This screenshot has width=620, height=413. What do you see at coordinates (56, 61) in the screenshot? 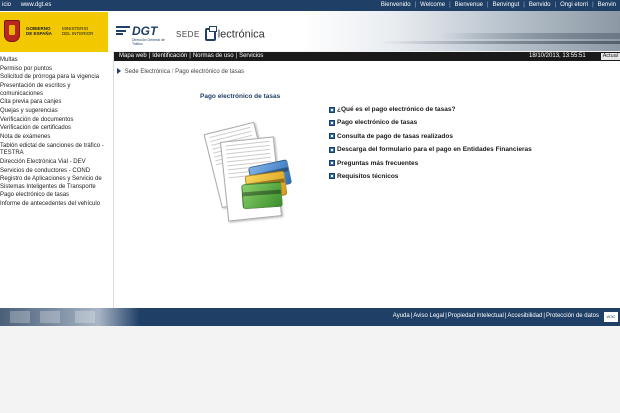
I see `sidebar-item-multas: Multas` at bounding box center [56, 61].